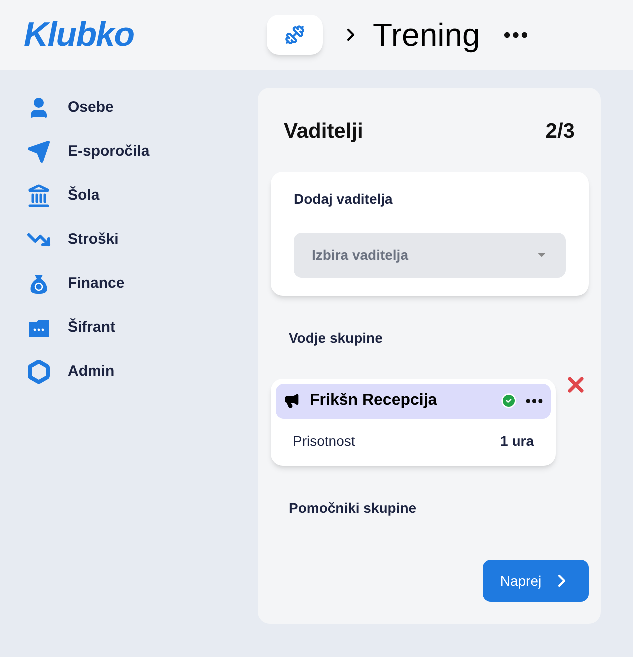 Image resolution: width=633 pixels, height=657 pixels. What do you see at coordinates (142, 372) in the screenshot?
I see `sidebar-item: Admin` at bounding box center [142, 372].